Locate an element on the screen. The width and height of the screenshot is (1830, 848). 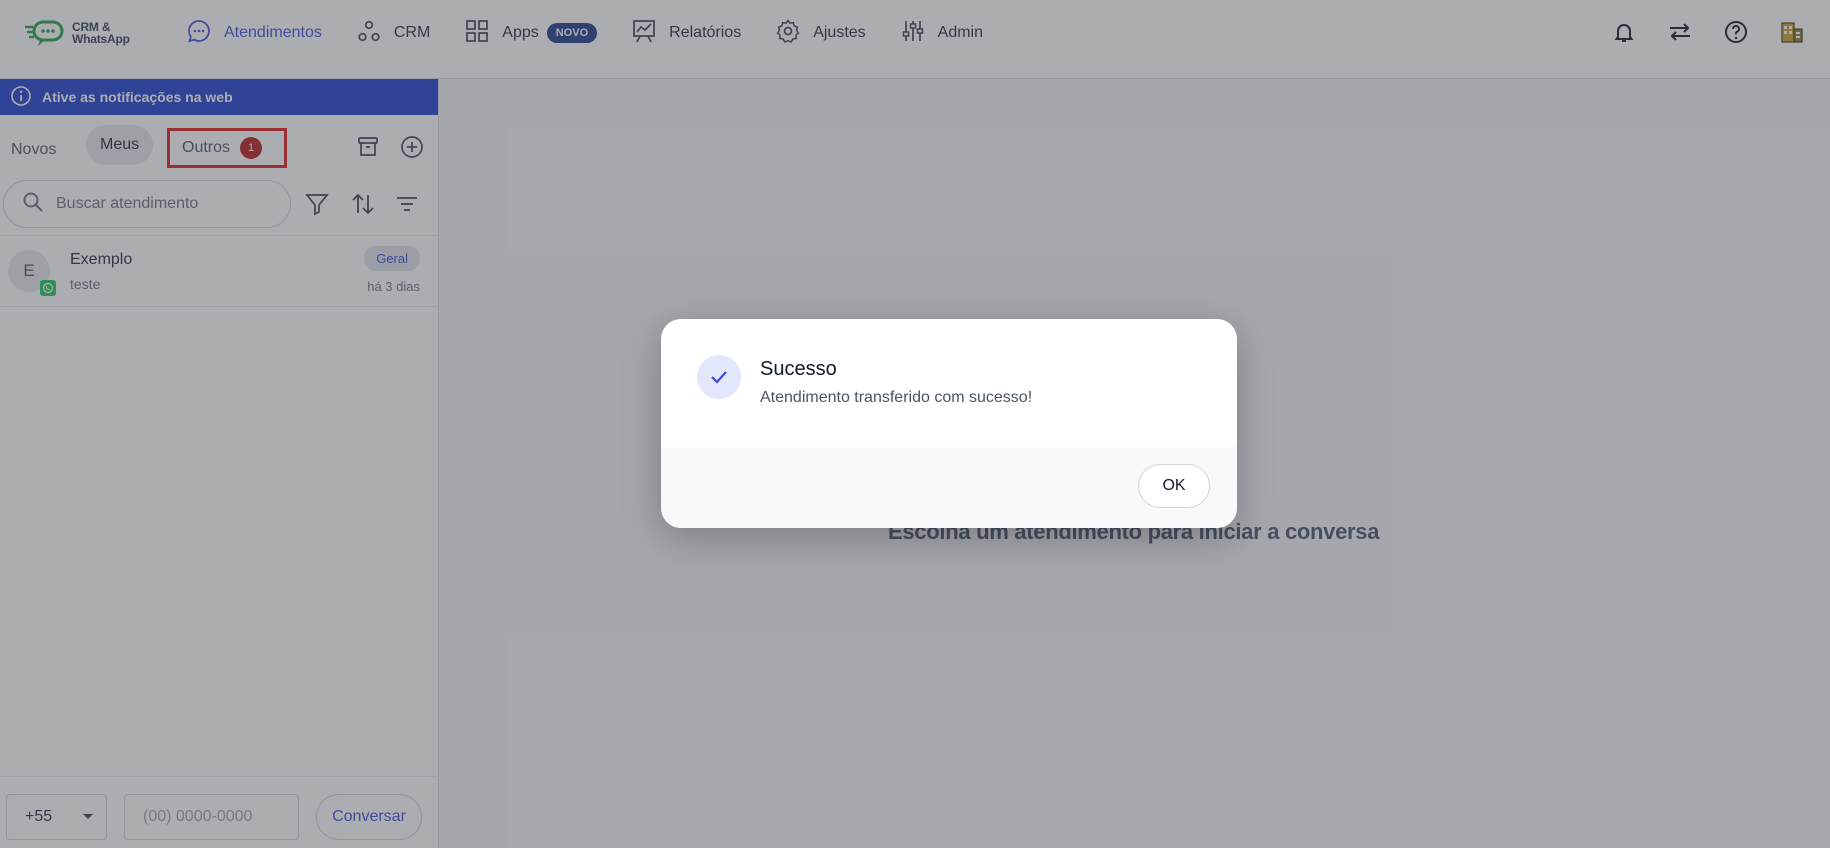
dialog-message: Atendimento transferido com sucesso! is located at coordinates (896, 397).